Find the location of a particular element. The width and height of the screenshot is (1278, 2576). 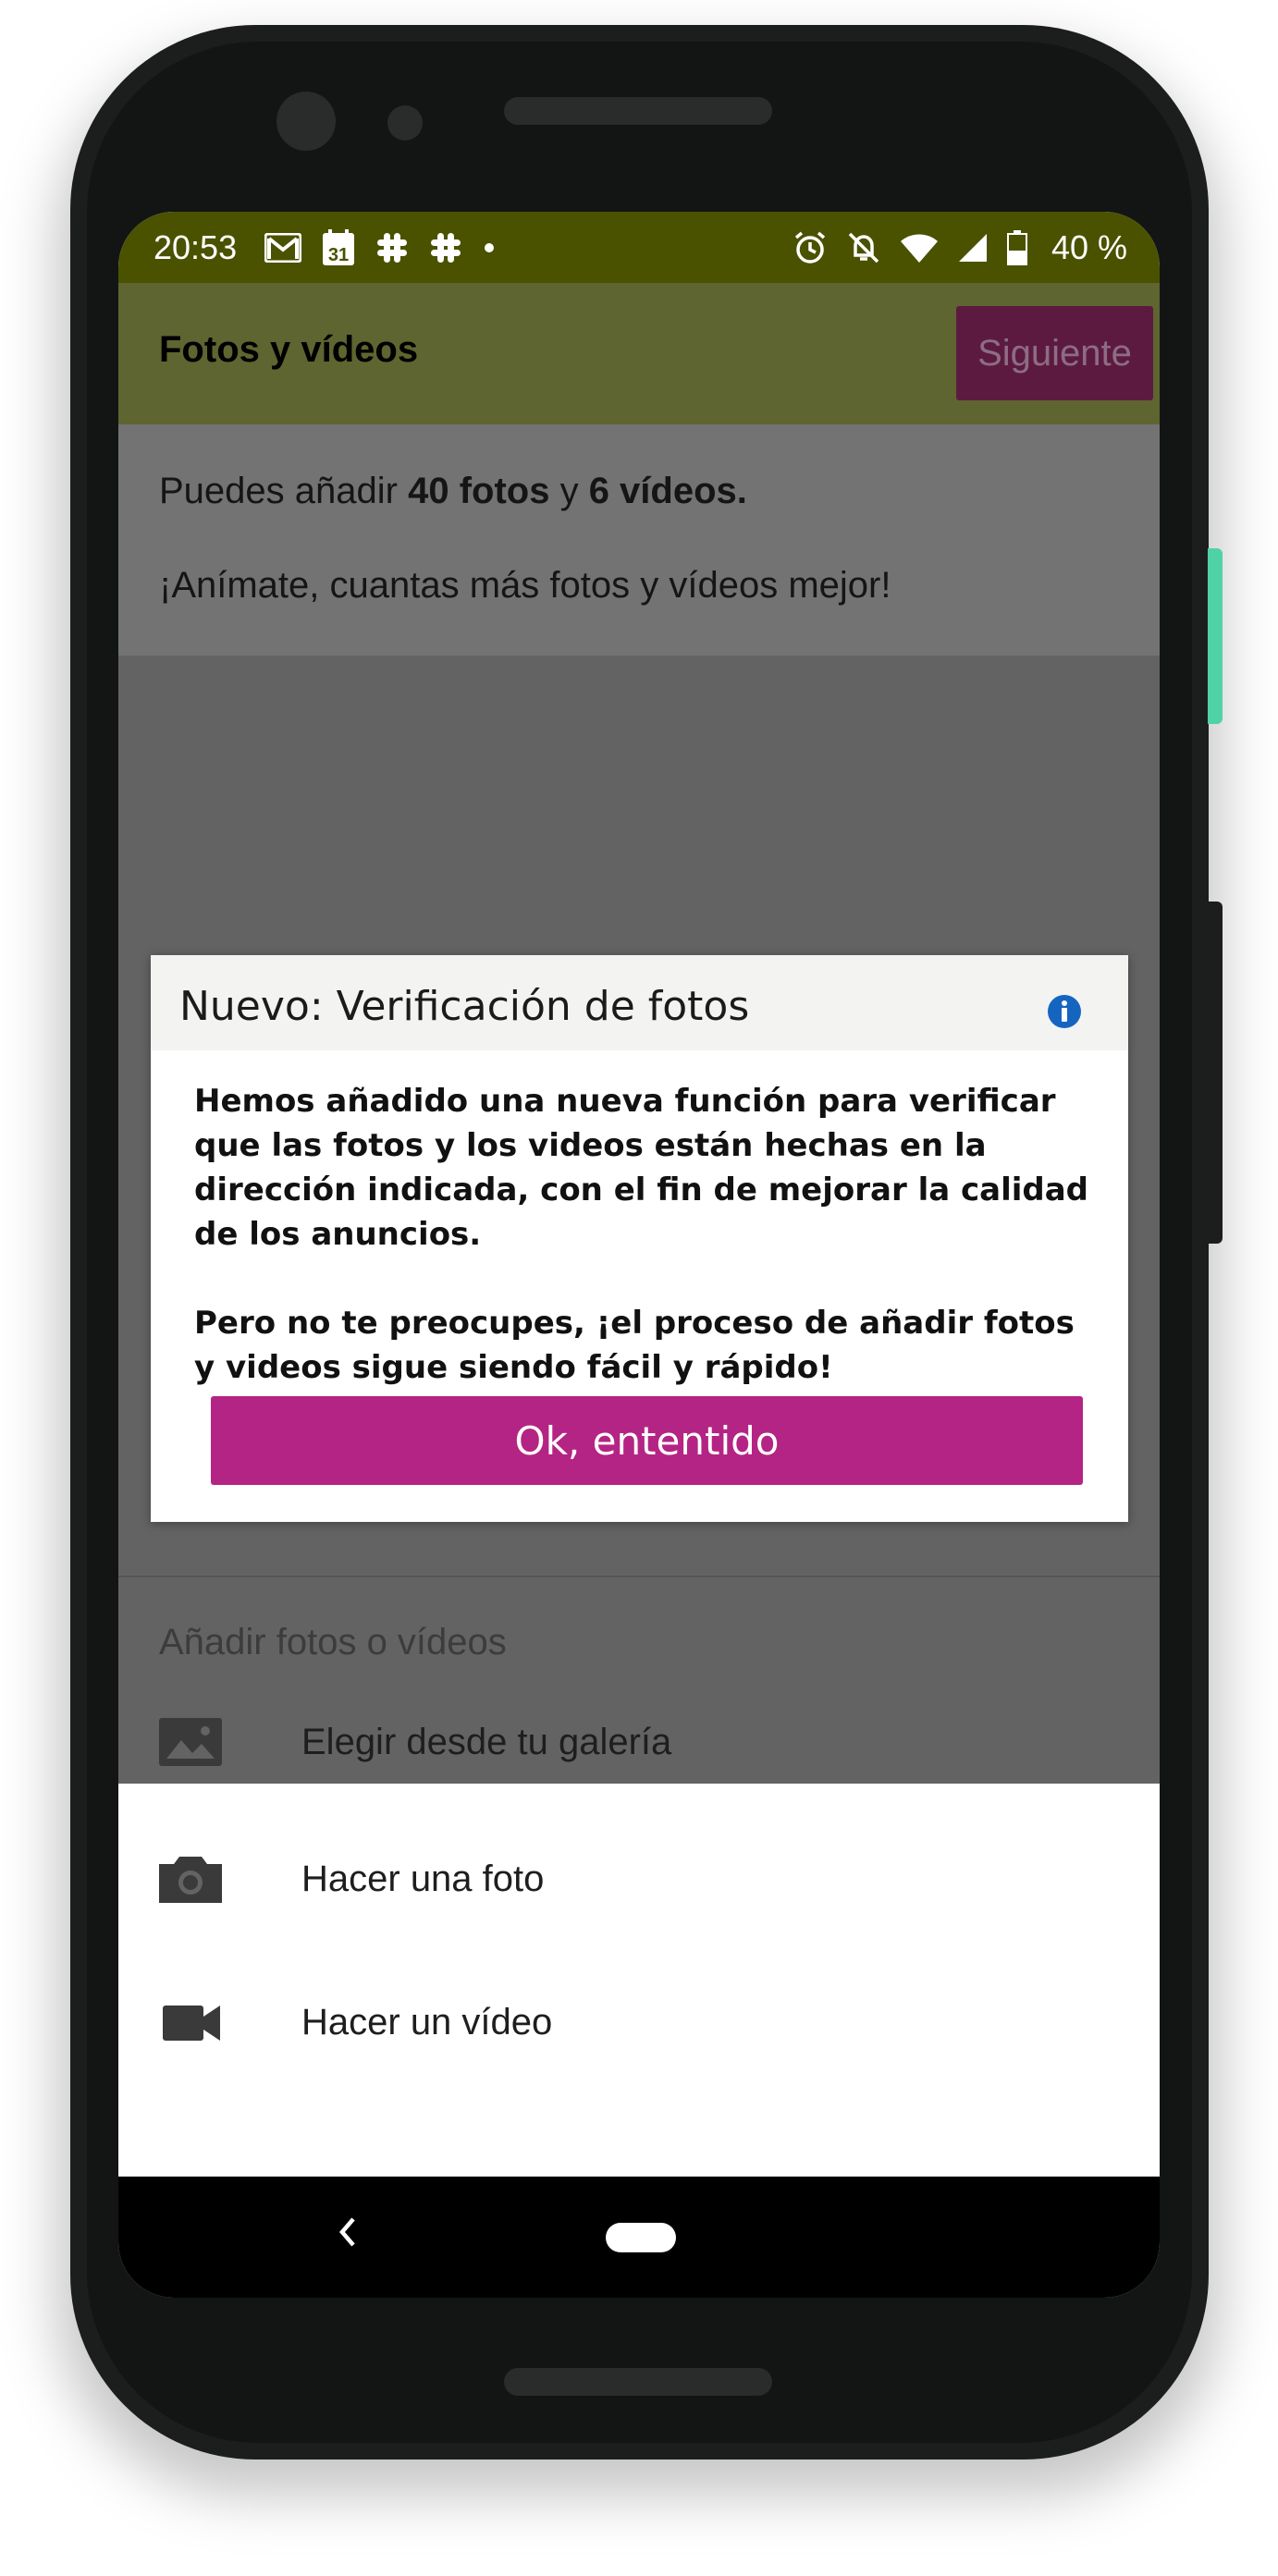

alarm-icon is located at coordinates (811, 248).